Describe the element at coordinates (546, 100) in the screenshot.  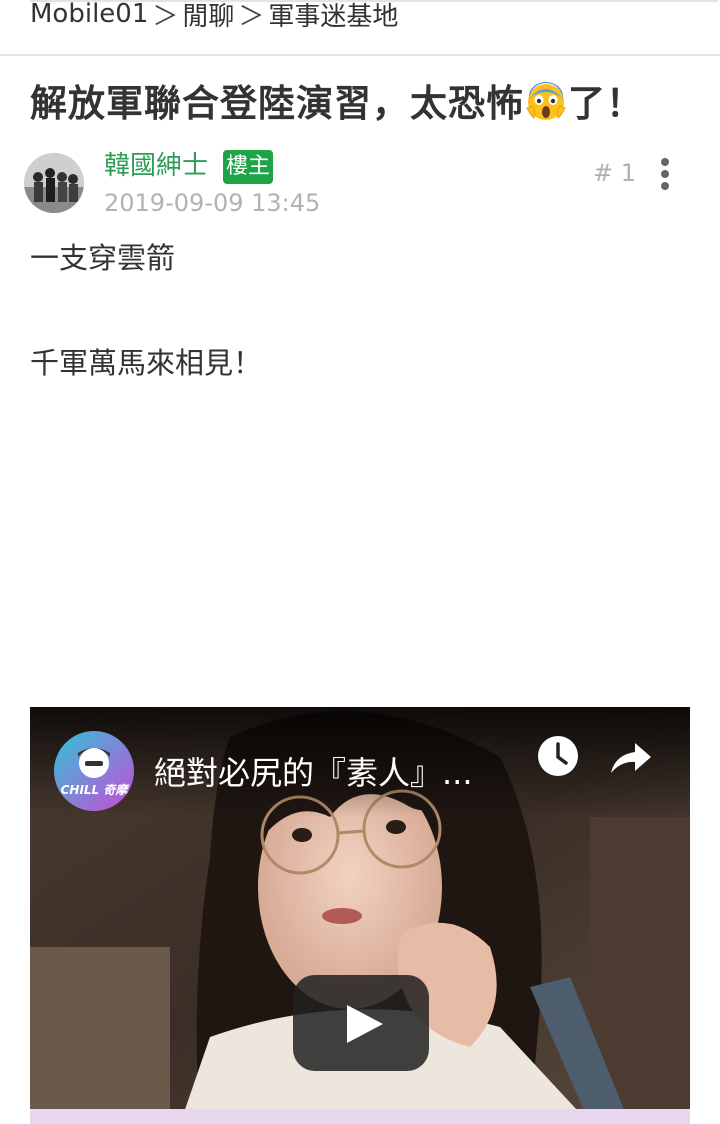
I see `face-screaming-in-fear-icon` at that location.